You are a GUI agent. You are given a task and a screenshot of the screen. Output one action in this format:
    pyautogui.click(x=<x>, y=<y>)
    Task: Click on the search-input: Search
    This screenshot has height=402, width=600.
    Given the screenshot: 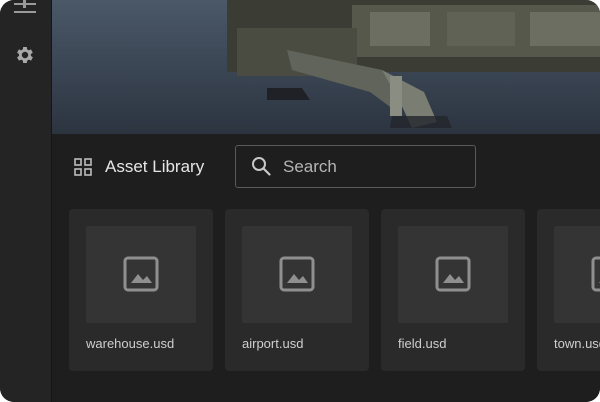 What is the action you would take?
    pyautogui.click(x=355, y=166)
    